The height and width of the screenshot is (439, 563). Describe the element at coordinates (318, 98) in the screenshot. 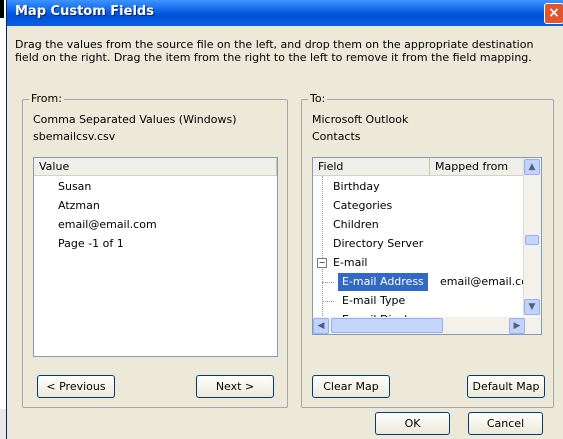

I see `to-label: To:` at that location.